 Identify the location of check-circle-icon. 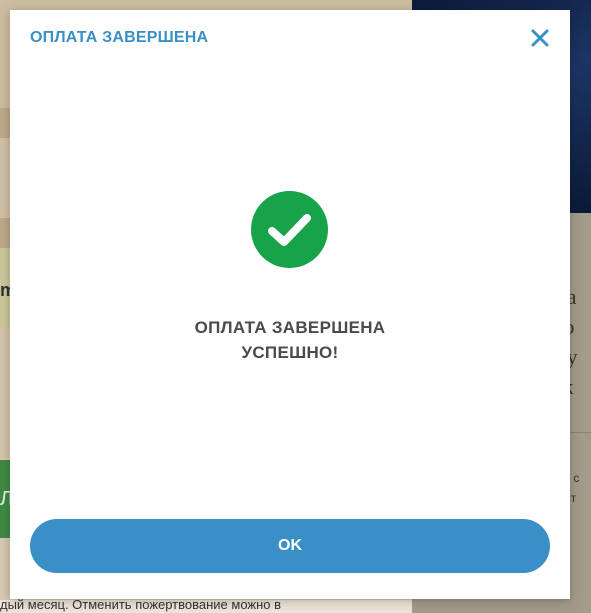
(289, 229).